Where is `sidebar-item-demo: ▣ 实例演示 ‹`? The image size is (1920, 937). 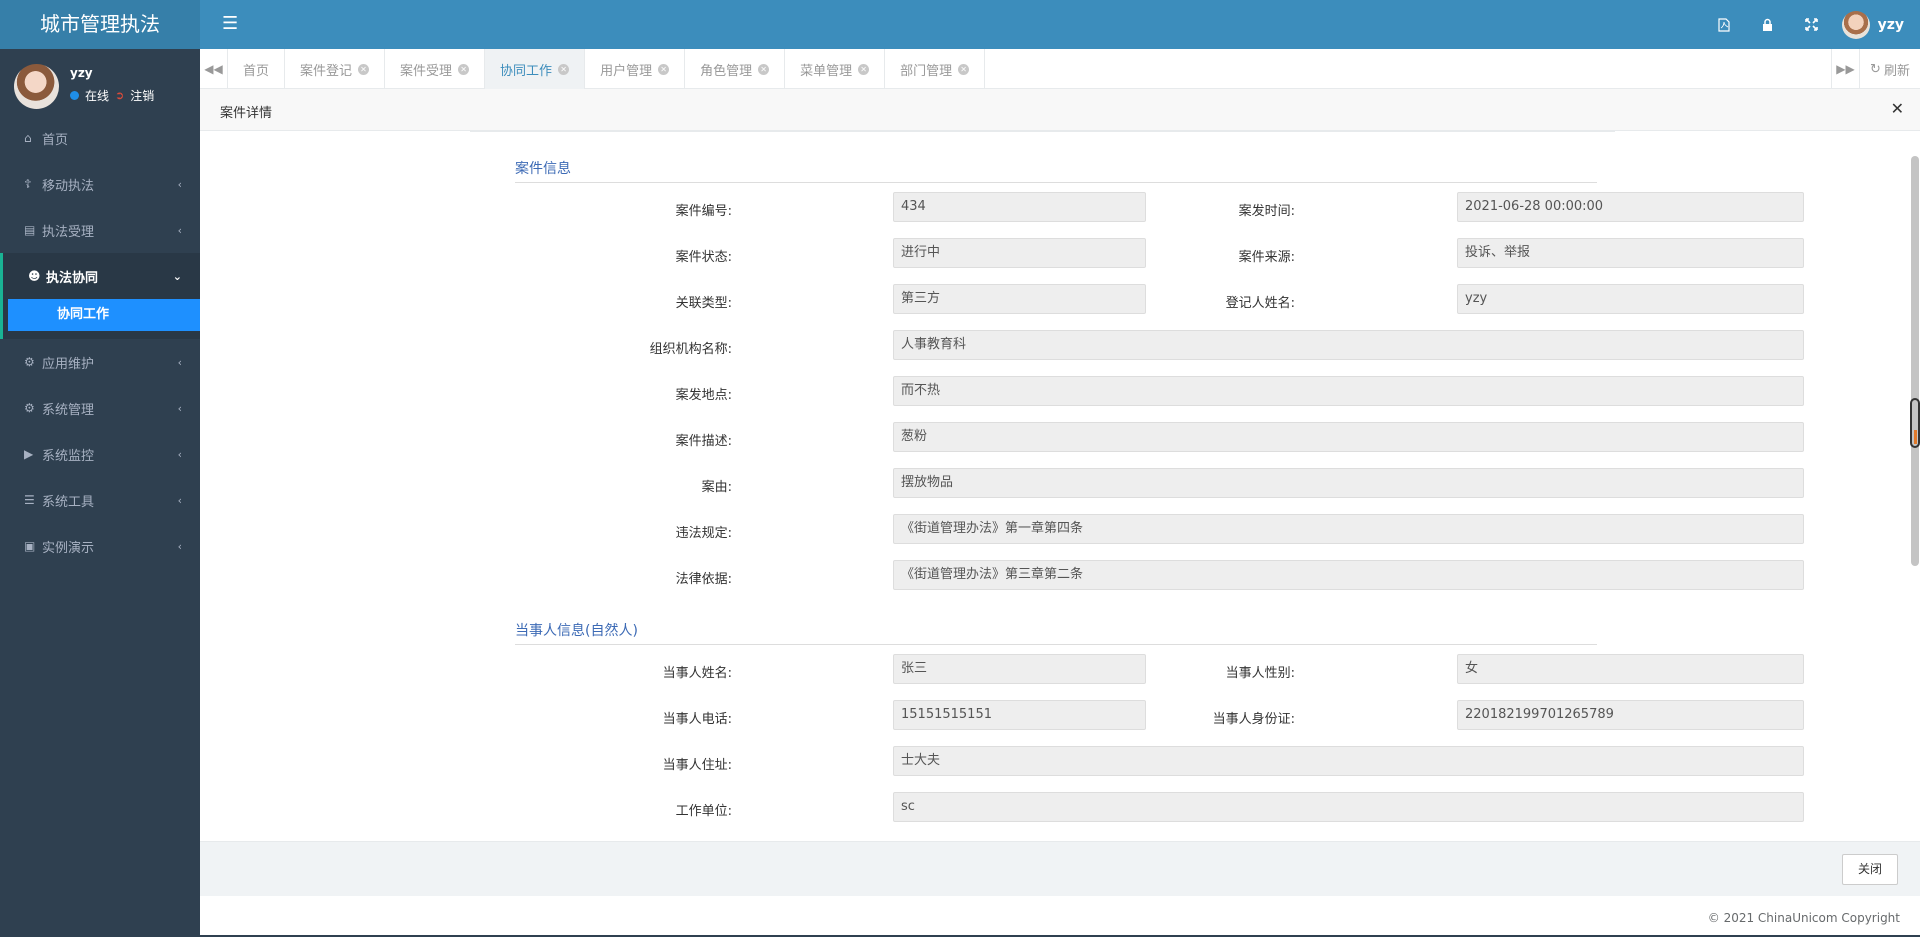
sidebar-item-demo: ▣ 实例演示 ‹ is located at coordinates (100, 546).